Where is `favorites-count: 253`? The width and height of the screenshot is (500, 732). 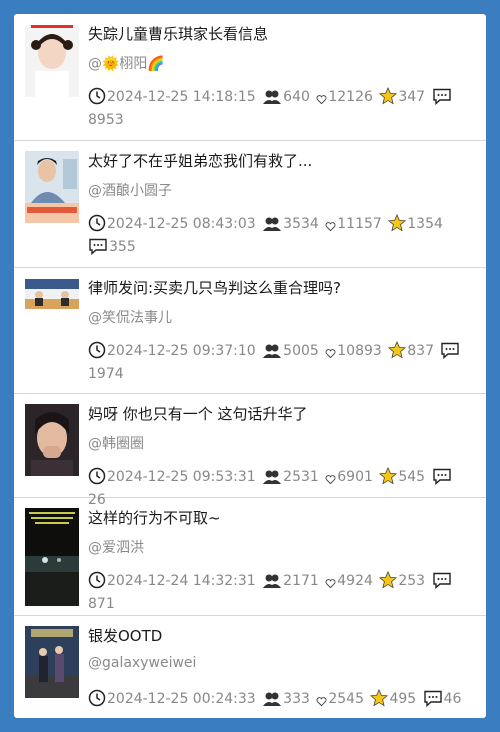 favorites-count: 253 is located at coordinates (412, 581).